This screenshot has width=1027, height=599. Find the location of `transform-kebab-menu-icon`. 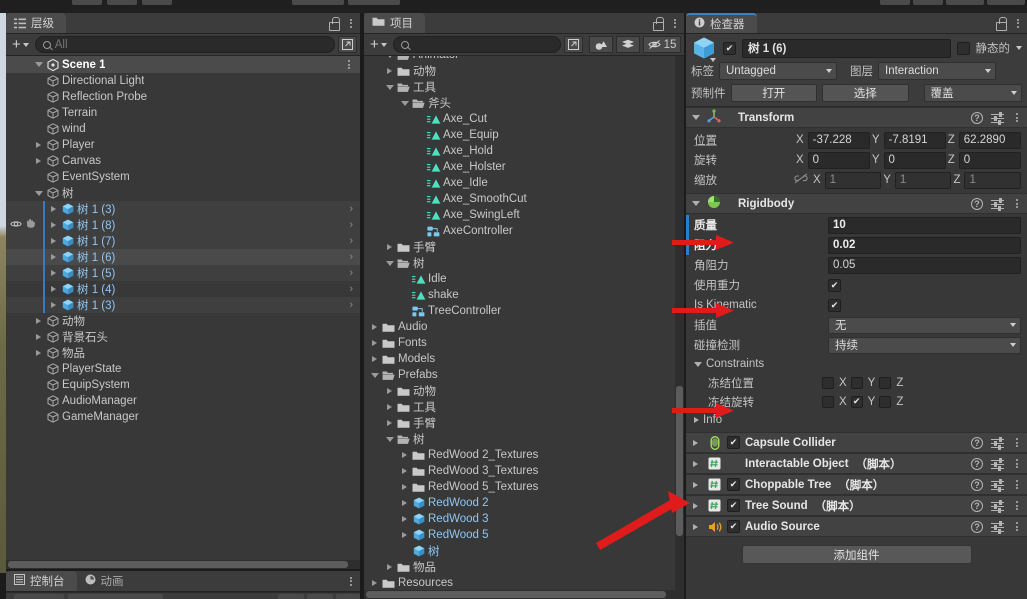

transform-kebab-menu-icon is located at coordinates (1017, 118).